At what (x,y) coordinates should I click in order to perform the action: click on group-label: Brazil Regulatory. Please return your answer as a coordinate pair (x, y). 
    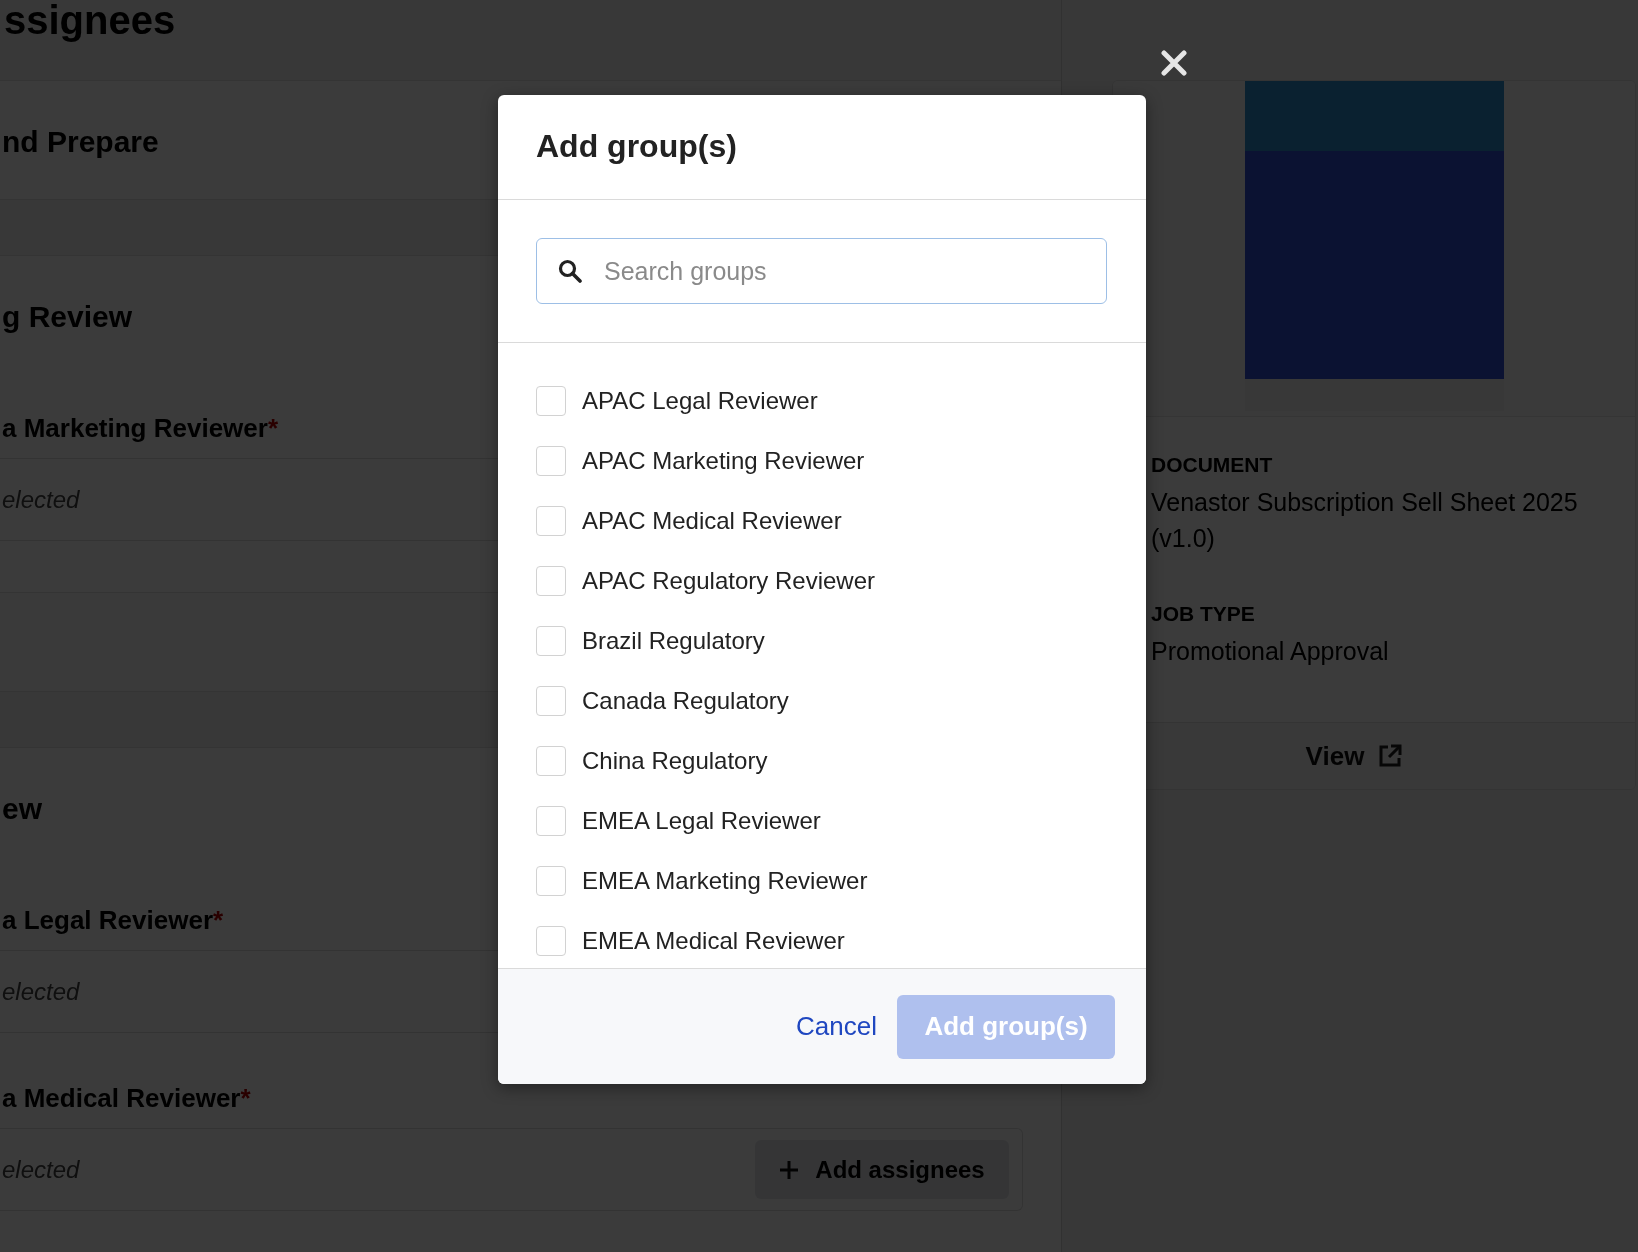
    Looking at the image, I should click on (673, 641).